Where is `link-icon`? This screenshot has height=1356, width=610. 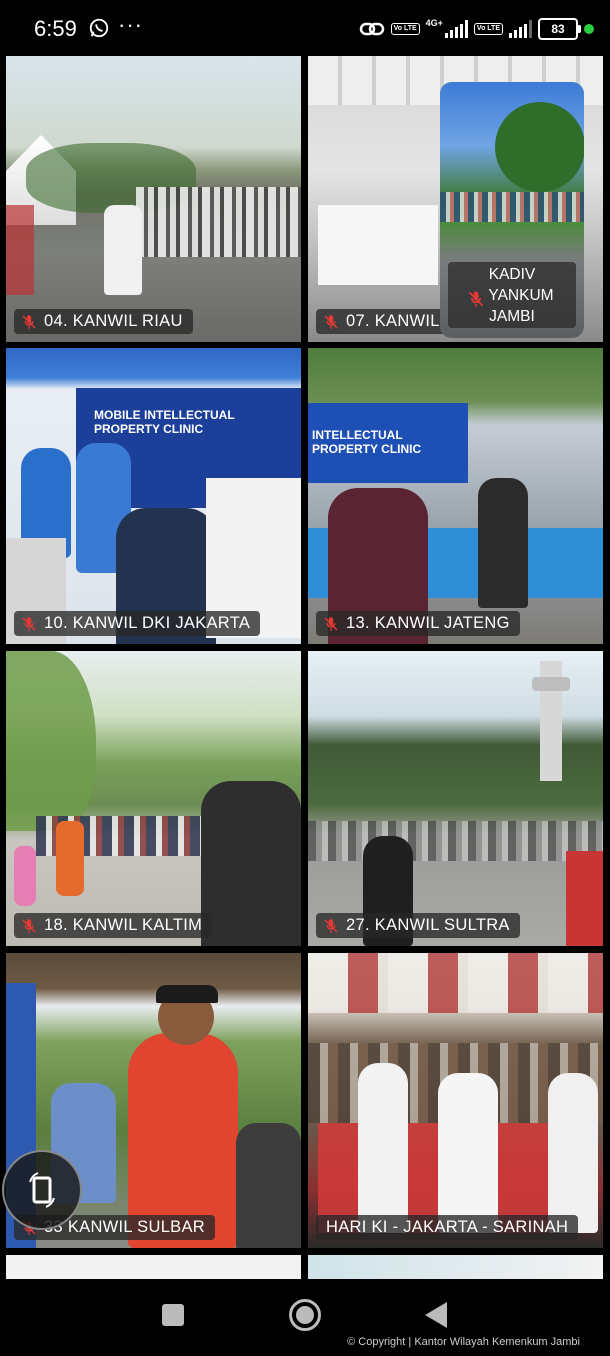
link-icon is located at coordinates (371, 29).